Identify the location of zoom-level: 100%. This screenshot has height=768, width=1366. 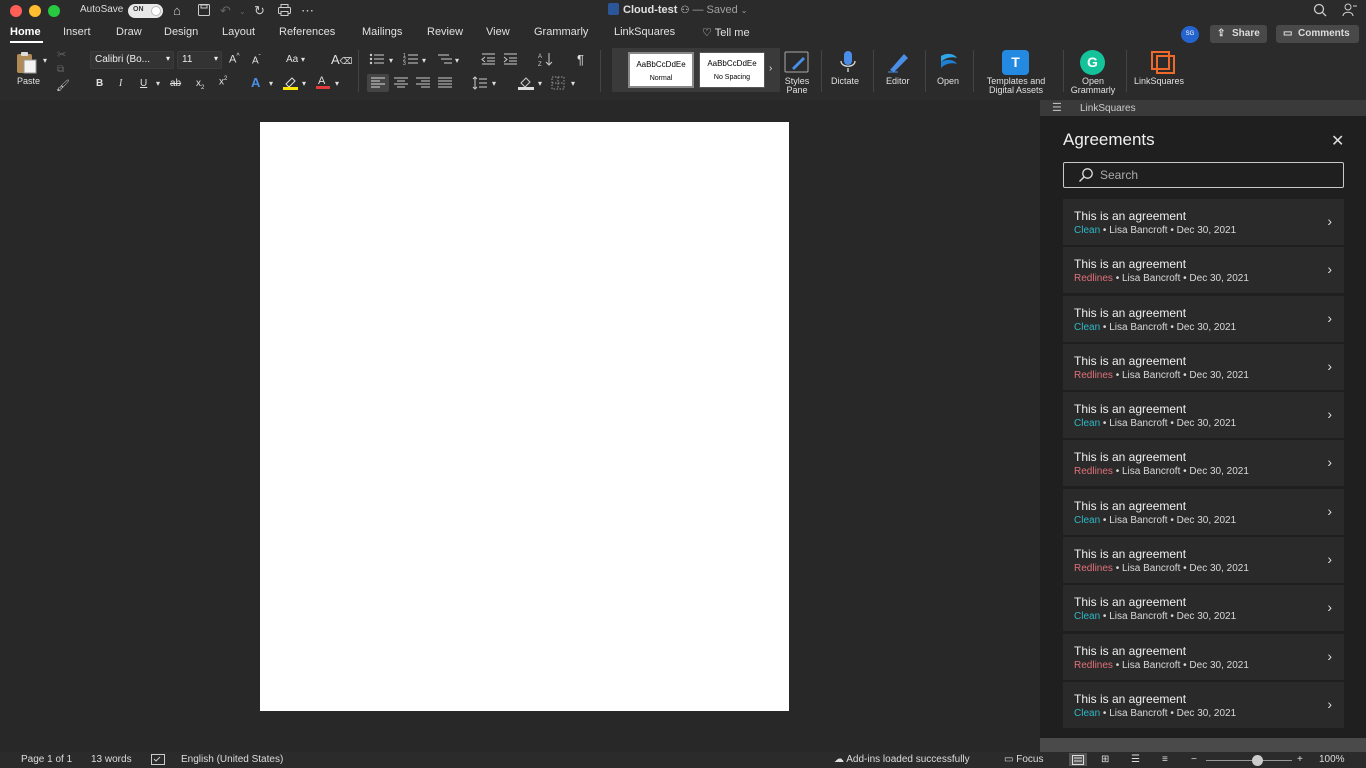
(1332, 759).